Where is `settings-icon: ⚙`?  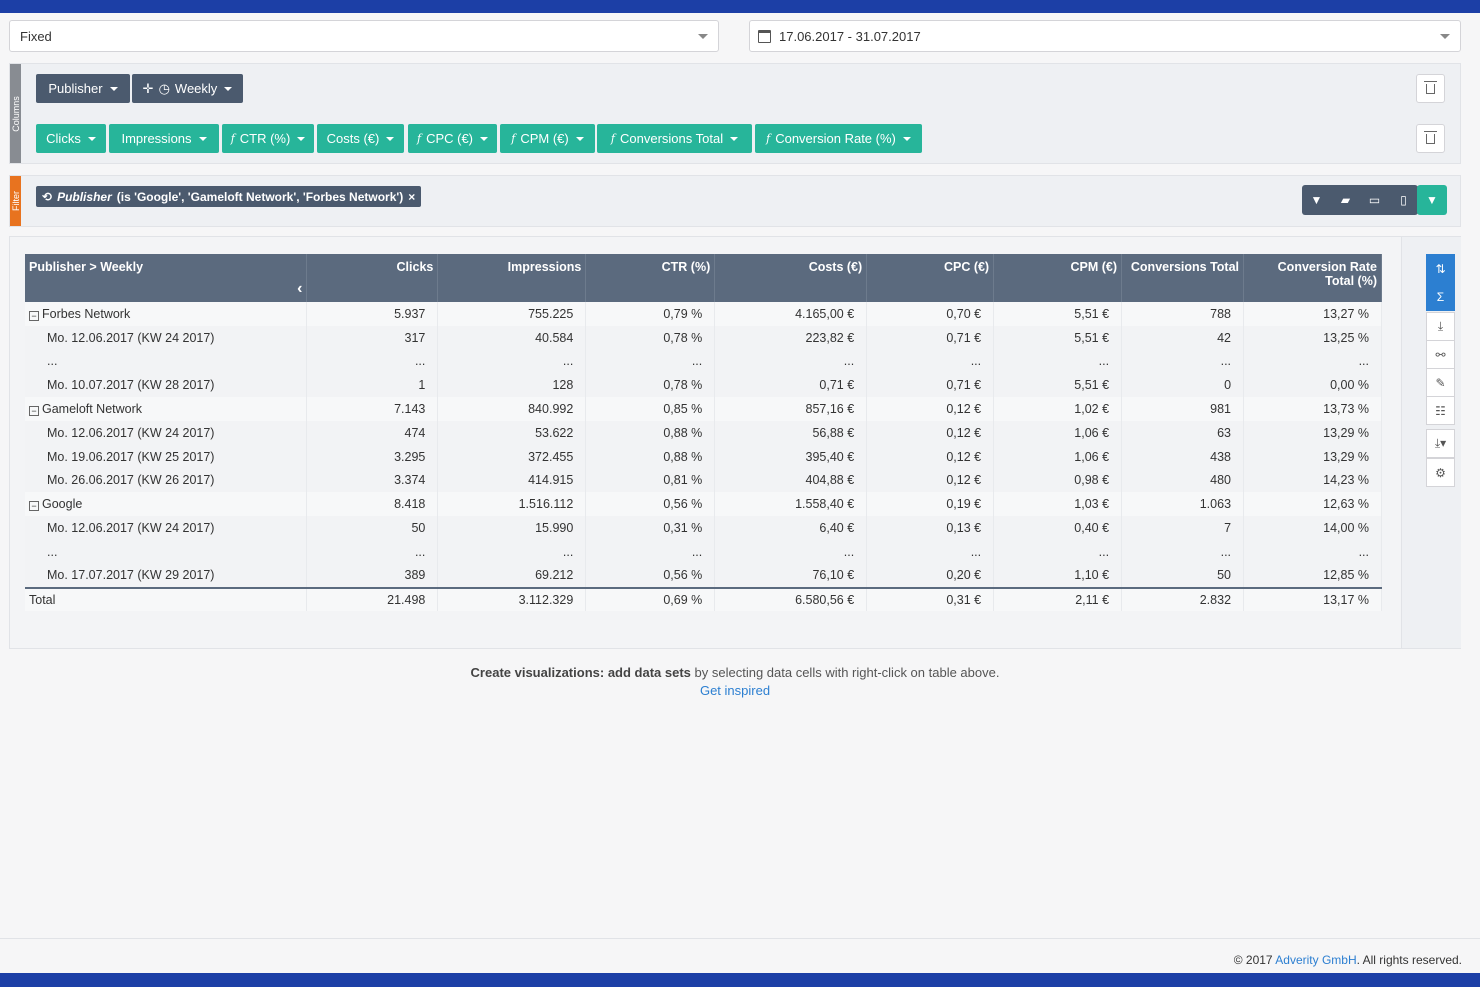 settings-icon: ⚙ is located at coordinates (1440, 472).